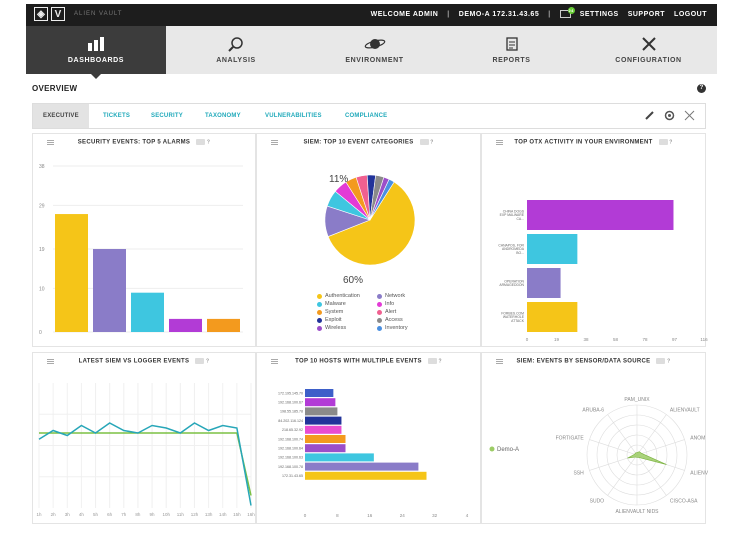 This screenshot has width=729, height=542. I want to click on nav-configuration: CONFIGURATION, so click(648, 50).